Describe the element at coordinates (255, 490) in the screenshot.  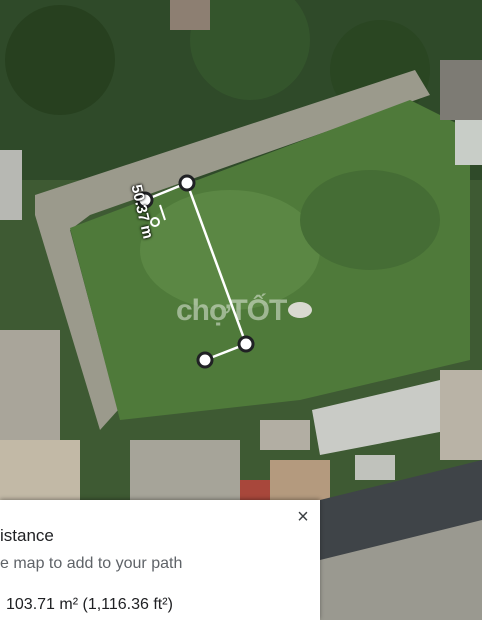
I see `building-roof-red` at that location.